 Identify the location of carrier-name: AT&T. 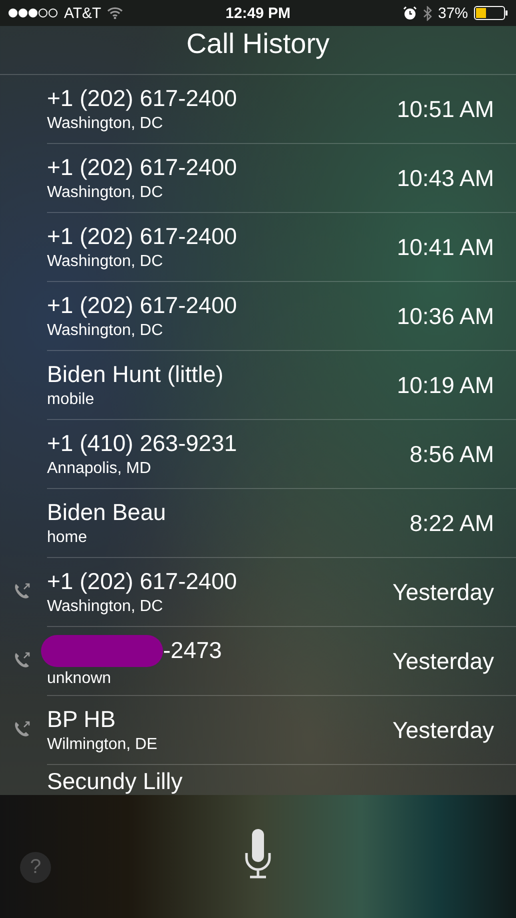
(83, 13).